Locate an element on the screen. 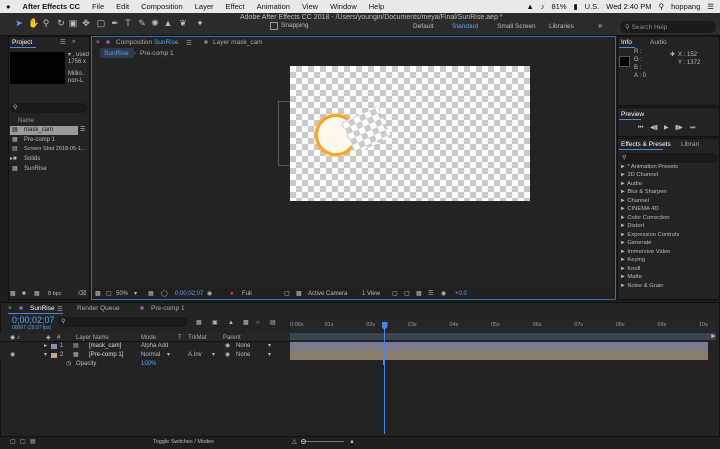 The height and width of the screenshot is (449, 720). expand-layer-1-icon: ▸ is located at coordinates (45, 346).